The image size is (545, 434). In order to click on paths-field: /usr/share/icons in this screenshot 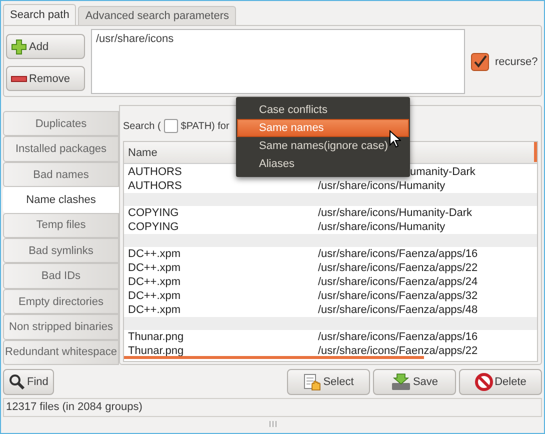, I will do `click(278, 61)`.